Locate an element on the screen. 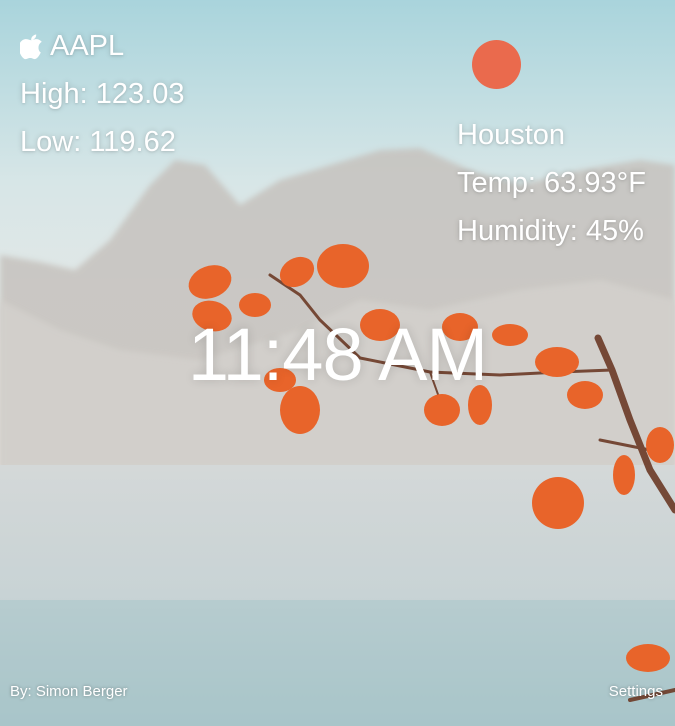 The image size is (675, 726). sun-icon is located at coordinates (496, 64).